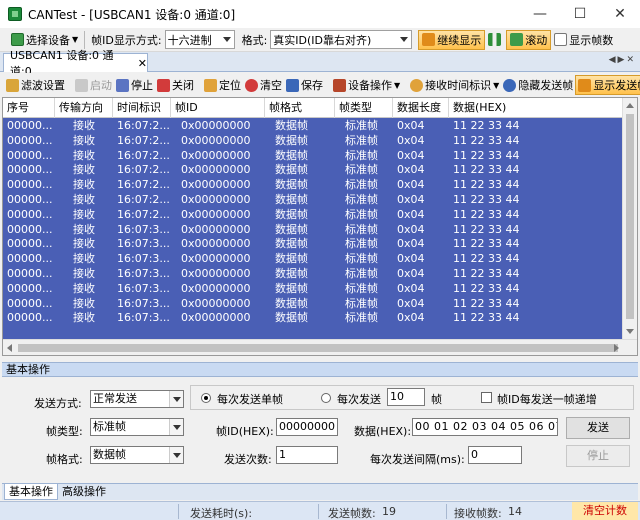  What do you see at coordinates (175, 85) in the screenshot?
I see `close-channel-button: 关闭` at bounding box center [175, 85].